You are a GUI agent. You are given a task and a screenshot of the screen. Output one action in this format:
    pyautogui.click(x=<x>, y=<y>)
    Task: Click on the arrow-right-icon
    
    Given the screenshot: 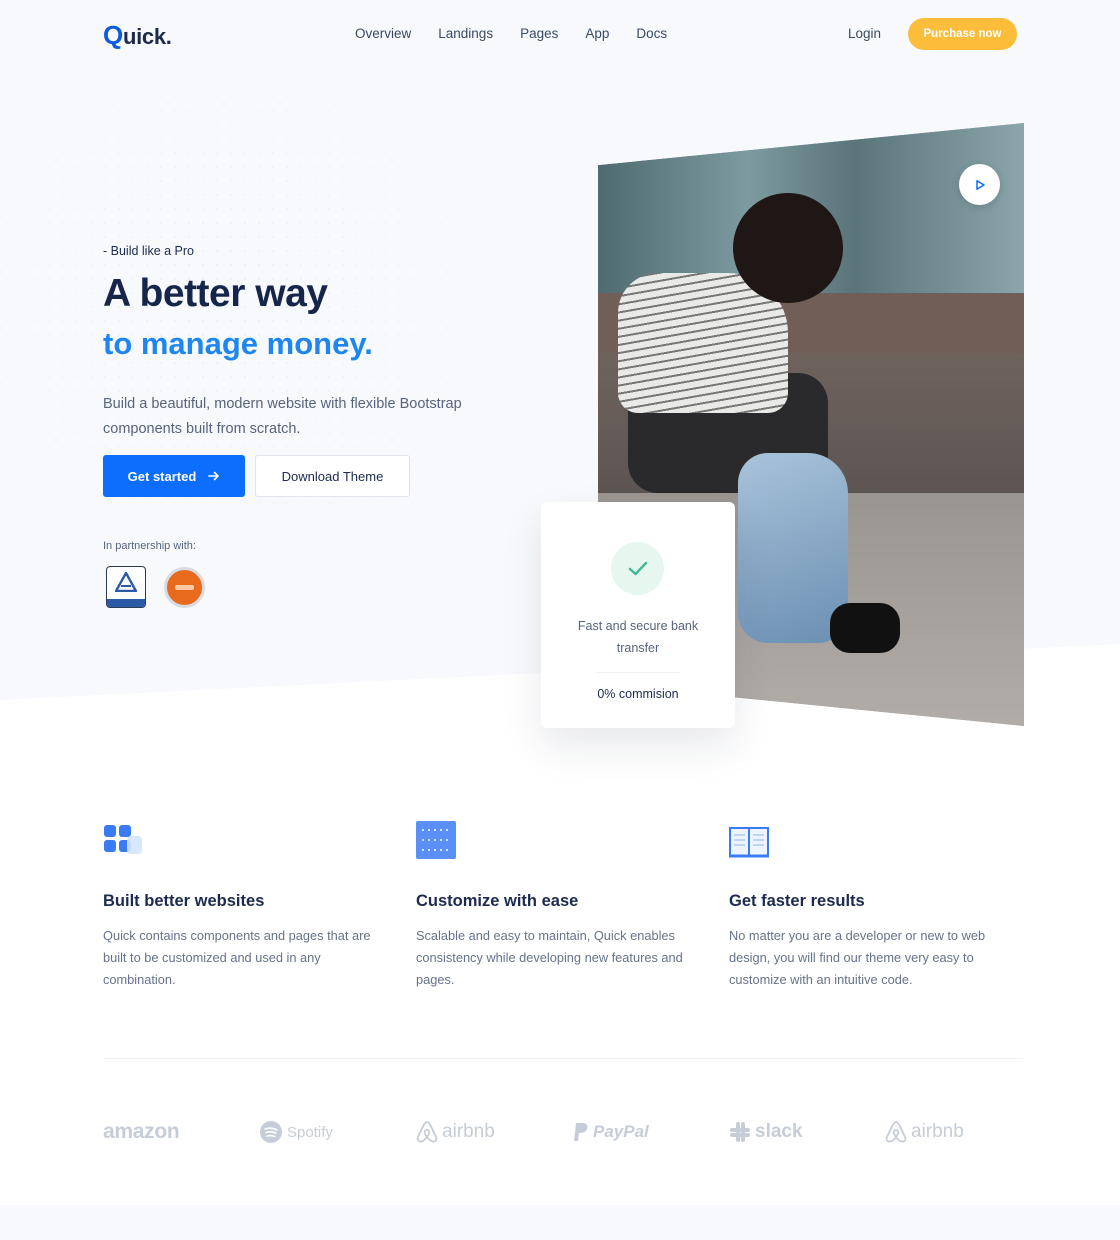 What is the action you would take?
    pyautogui.click(x=214, y=476)
    